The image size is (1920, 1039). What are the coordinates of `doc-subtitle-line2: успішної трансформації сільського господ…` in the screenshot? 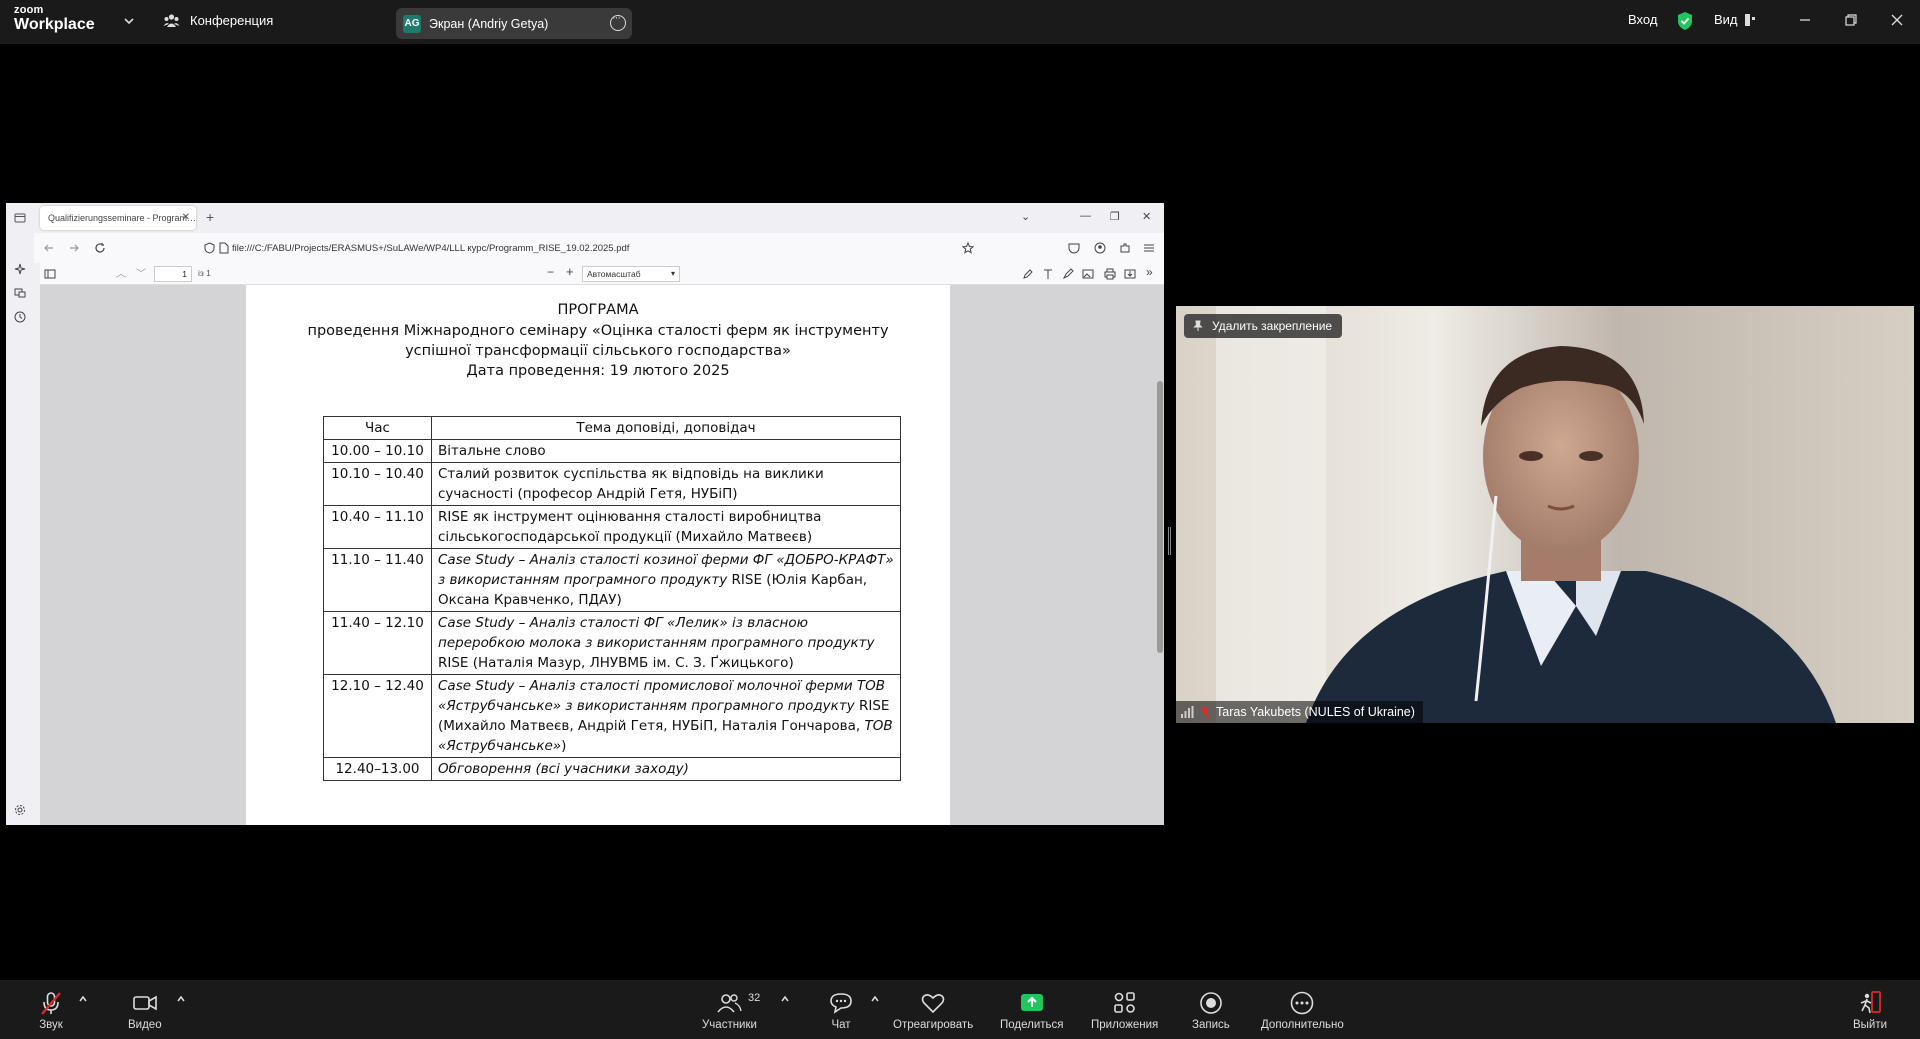 It's located at (598, 351).